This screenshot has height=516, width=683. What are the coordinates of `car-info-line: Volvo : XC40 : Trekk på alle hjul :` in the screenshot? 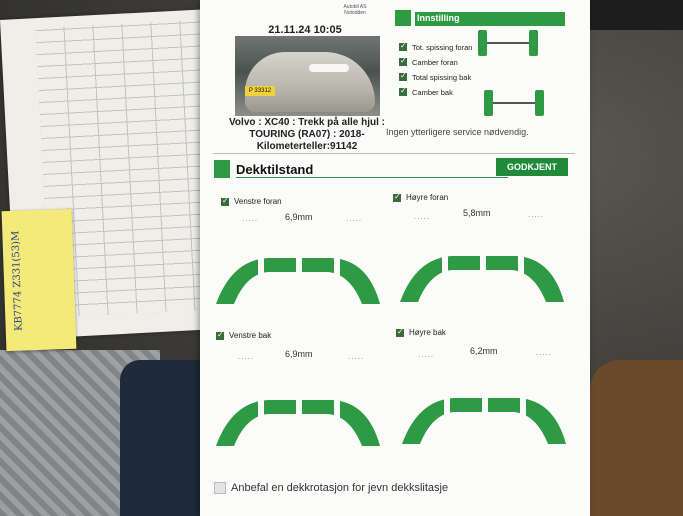 It's located at (307, 122).